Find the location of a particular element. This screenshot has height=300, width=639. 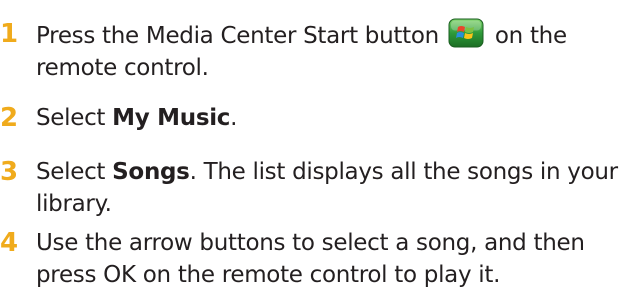

menu-item-name: Songs is located at coordinates (151, 172).